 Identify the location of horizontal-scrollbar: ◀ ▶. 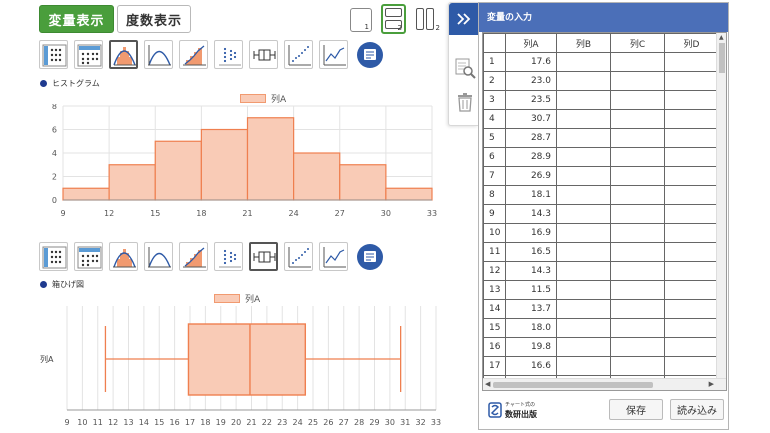
(604, 384).